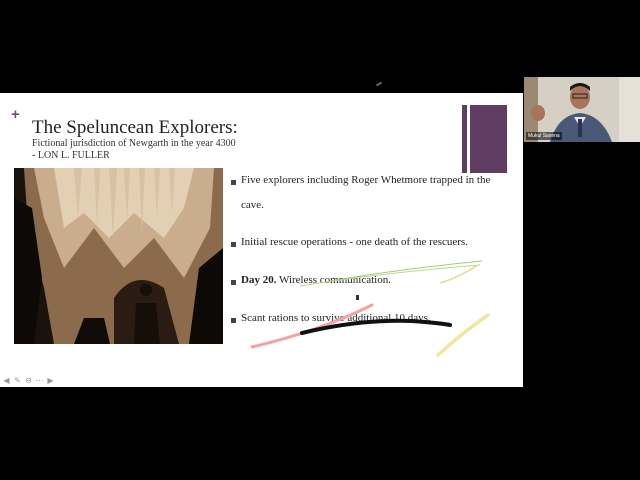 This screenshot has width=640, height=480. Describe the element at coordinates (17, 380) in the screenshot. I see `pen-icon: ✎` at that location.